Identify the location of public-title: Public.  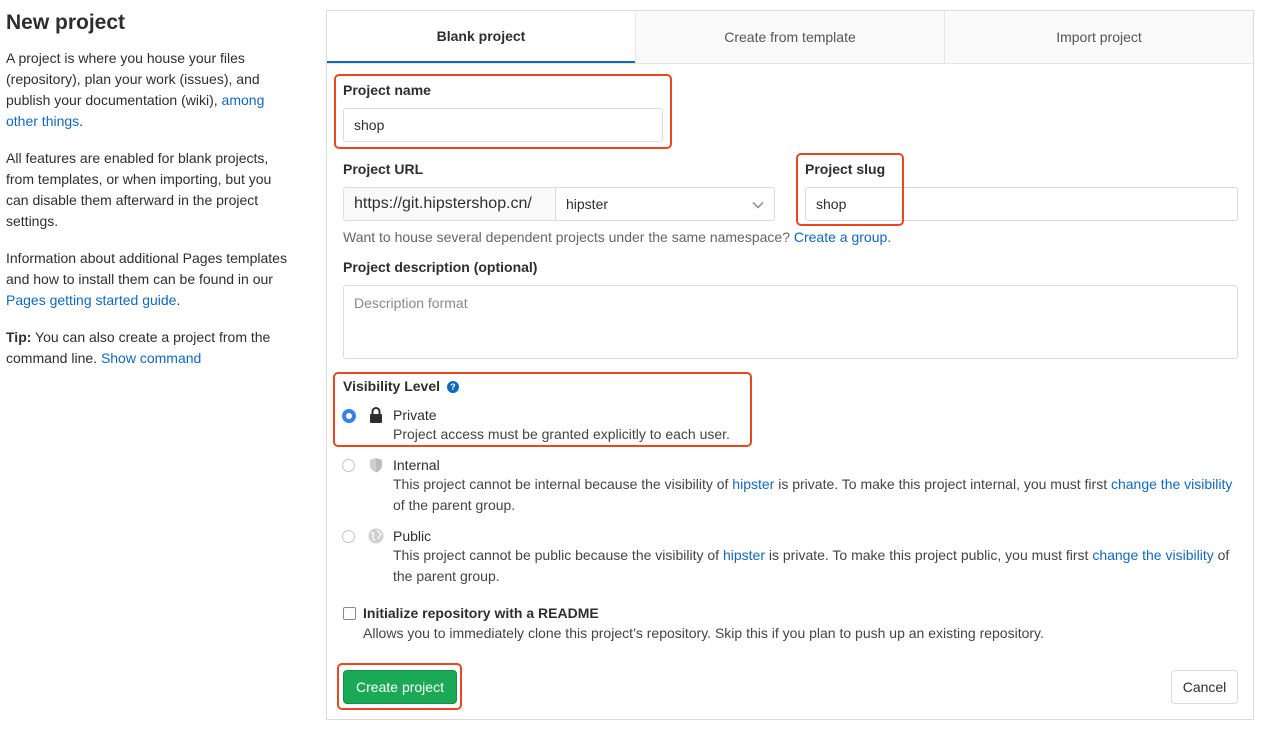
(412, 536).